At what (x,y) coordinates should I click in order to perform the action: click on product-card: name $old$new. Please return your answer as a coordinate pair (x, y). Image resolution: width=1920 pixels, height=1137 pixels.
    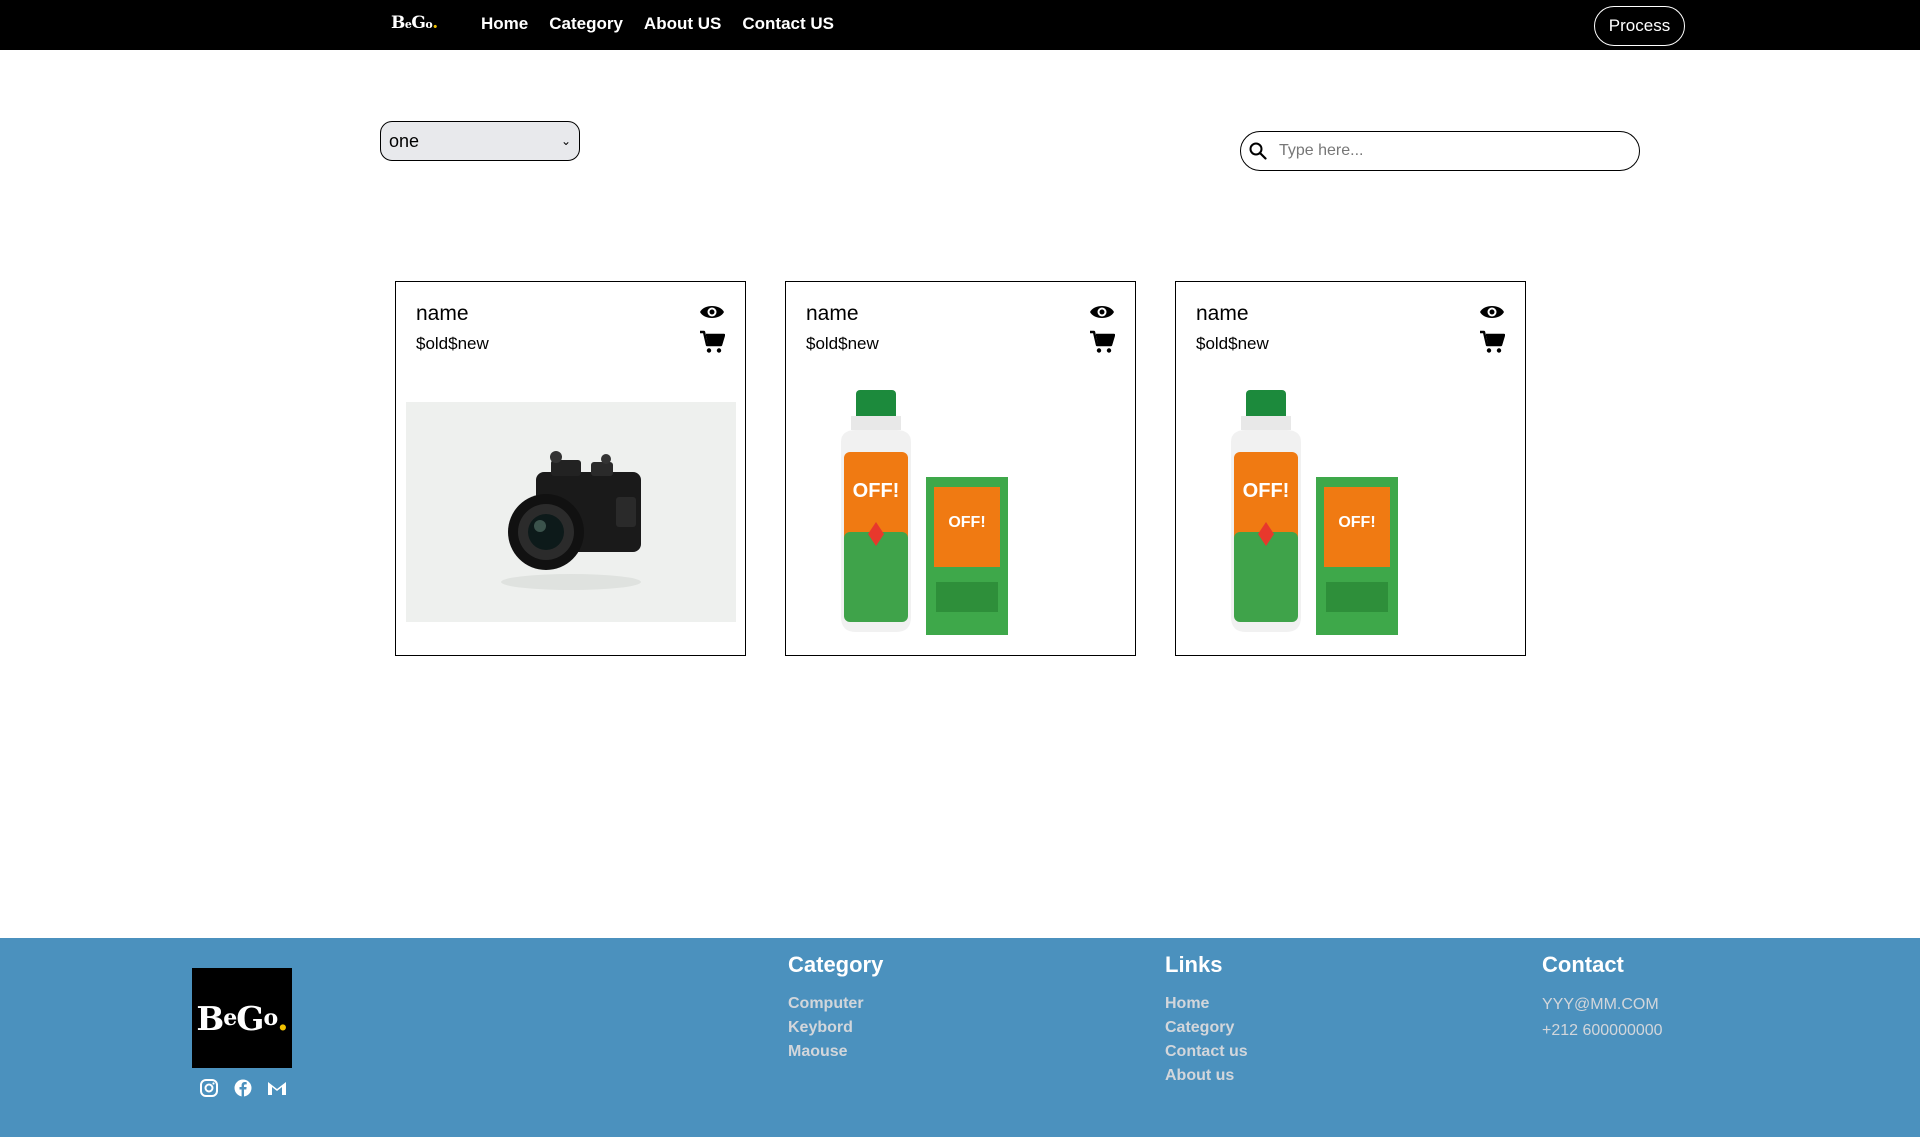
    Looking at the image, I should click on (570, 468).